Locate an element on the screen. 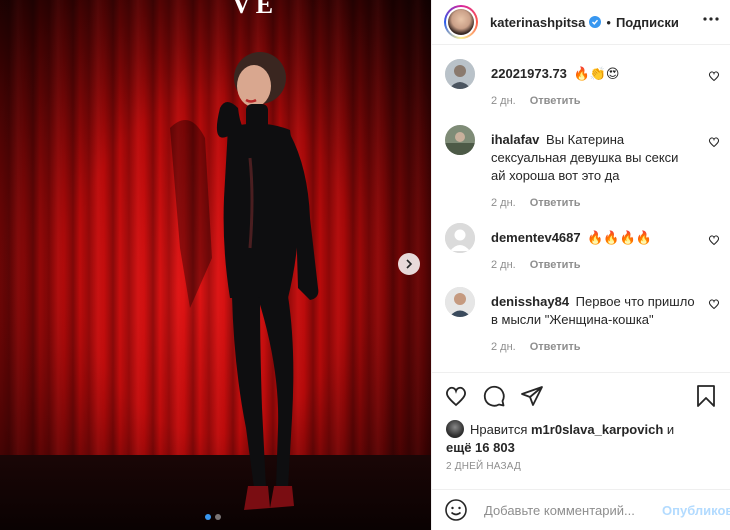  post-timestamp: 2 дней назад is located at coordinates (483, 466).